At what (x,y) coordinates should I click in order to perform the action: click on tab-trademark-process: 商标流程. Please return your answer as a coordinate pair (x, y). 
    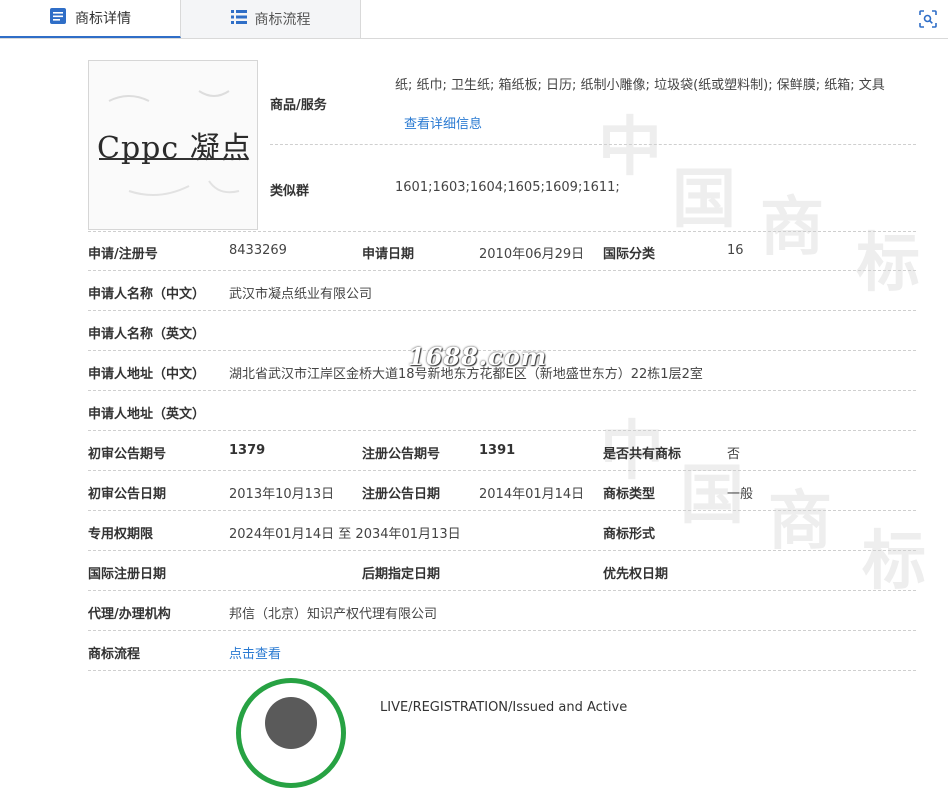
    Looking at the image, I should click on (271, 19).